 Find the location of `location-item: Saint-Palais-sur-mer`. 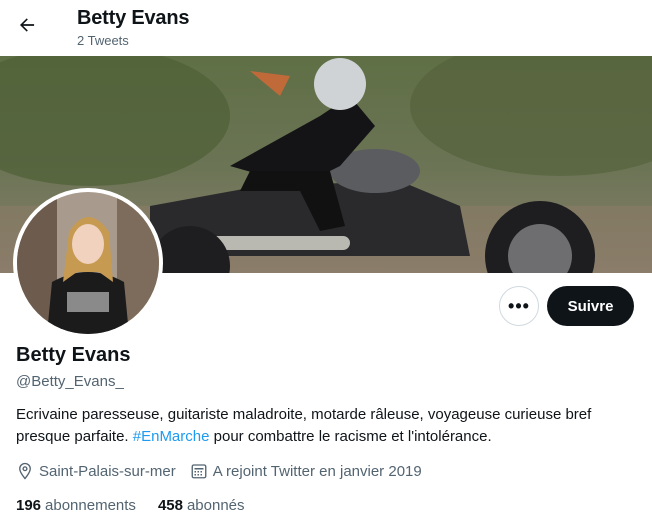

location-item: Saint-Palais-sur-mer is located at coordinates (96, 471).